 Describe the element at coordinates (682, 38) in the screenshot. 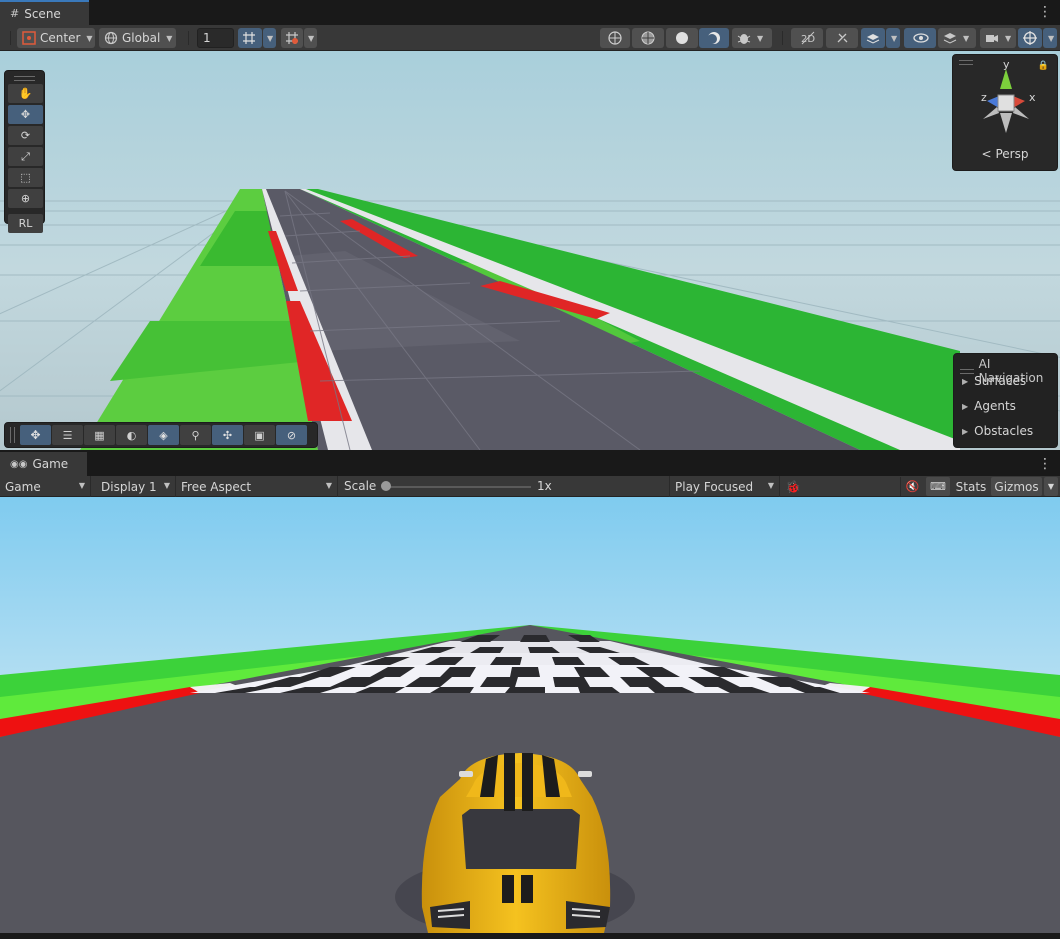

I see `unlit-mode-button` at that location.